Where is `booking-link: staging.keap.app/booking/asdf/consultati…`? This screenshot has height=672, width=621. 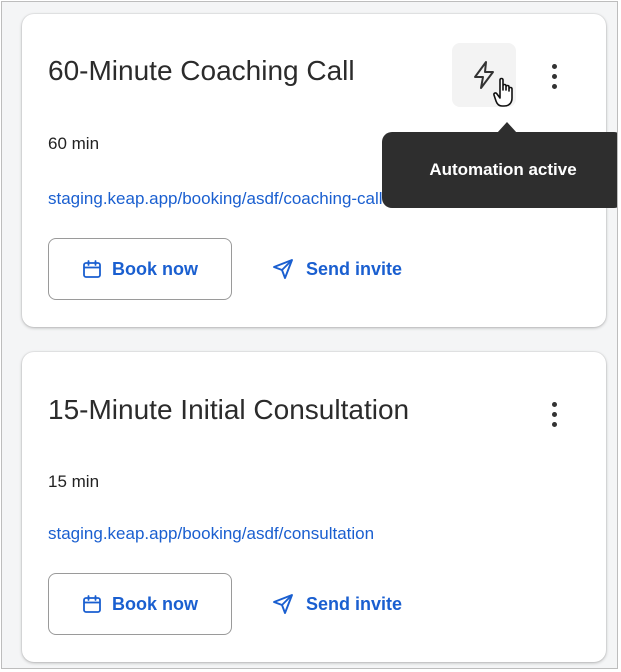
booking-link: staging.keap.app/booking/asdf/consultati… is located at coordinates (211, 534).